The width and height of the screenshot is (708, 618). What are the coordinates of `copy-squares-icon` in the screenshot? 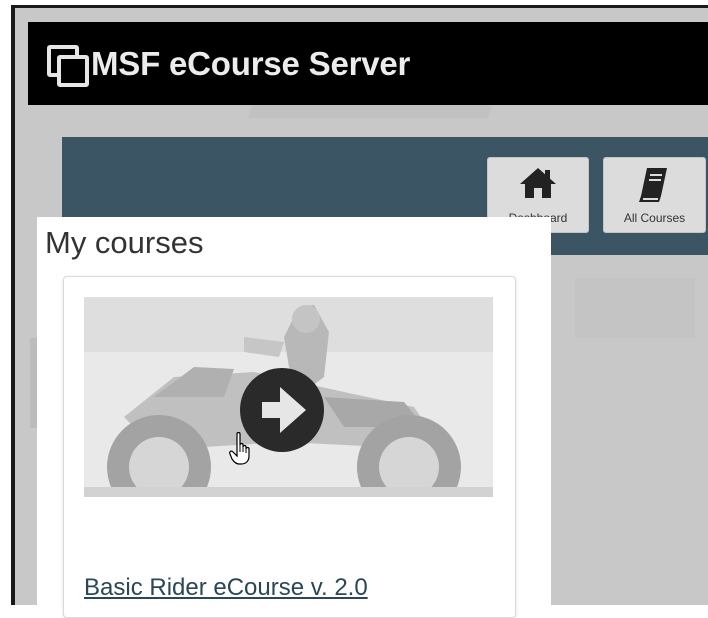 It's located at (68, 65).